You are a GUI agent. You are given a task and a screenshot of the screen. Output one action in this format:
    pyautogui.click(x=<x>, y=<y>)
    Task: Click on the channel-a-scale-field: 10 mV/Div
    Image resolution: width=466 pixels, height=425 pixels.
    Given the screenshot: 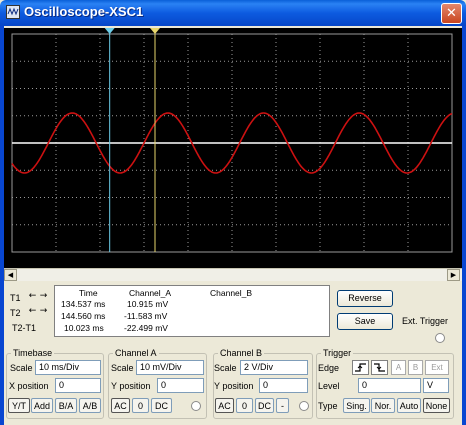 What is the action you would take?
    pyautogui.click(x=170, y=367)
    